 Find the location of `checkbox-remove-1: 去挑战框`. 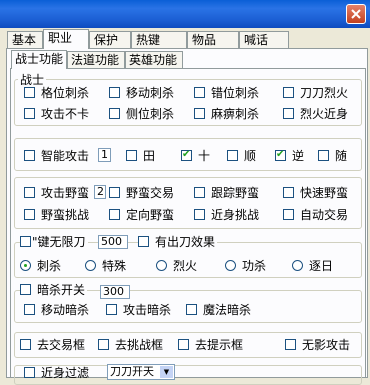

checkbox-remove-1: 去挑战框 is located at coordinates (130, 345).